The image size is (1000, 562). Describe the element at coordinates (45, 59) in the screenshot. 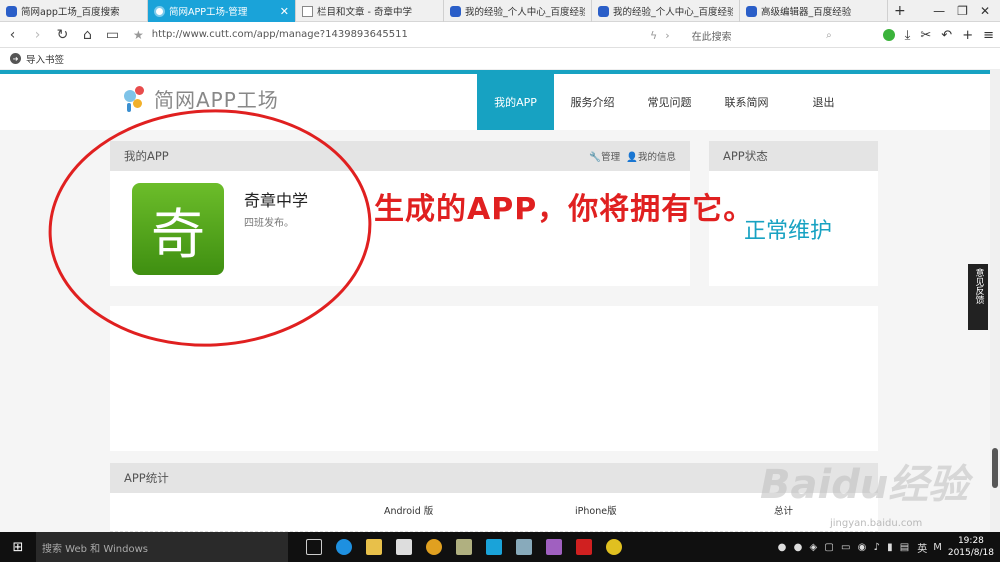

I see `import-bookmarks-link: 导入书签` at that location.